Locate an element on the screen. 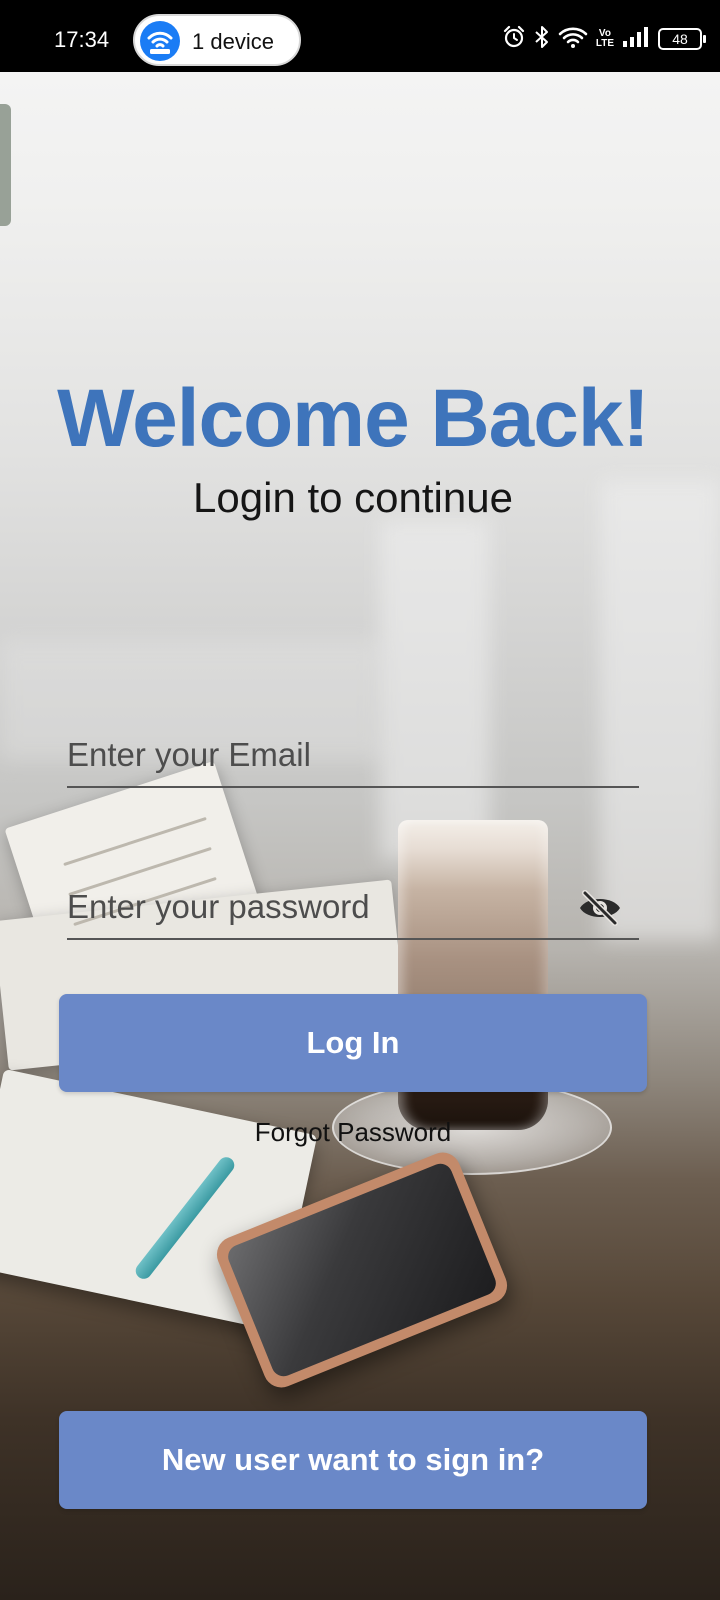 This screenshot has width=720, height=1600. edge-panel-handle is located at coordinates (5, 165).